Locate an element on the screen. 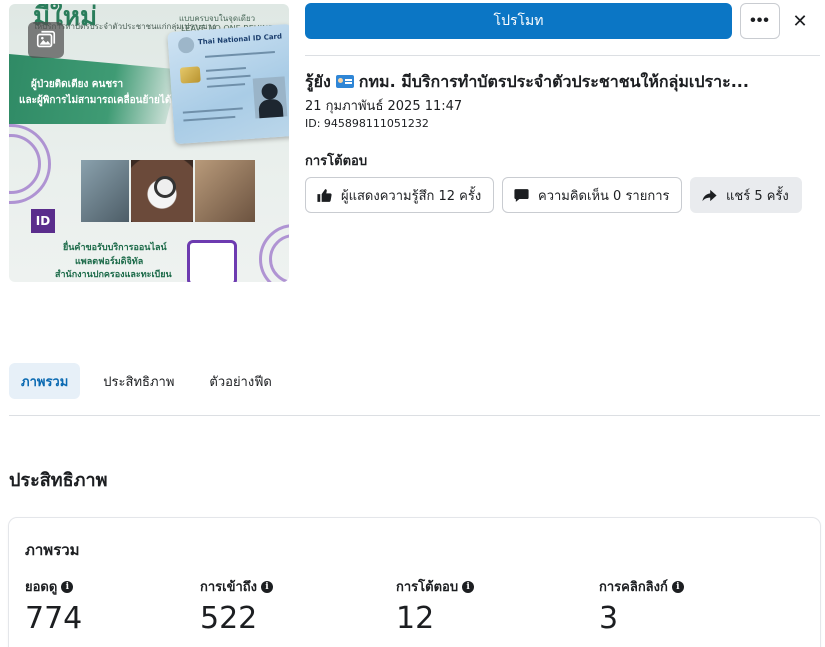 The image size is (825, 647). metric-reach: การเข้าถึง i 522 is located at coordinates (237, 606).